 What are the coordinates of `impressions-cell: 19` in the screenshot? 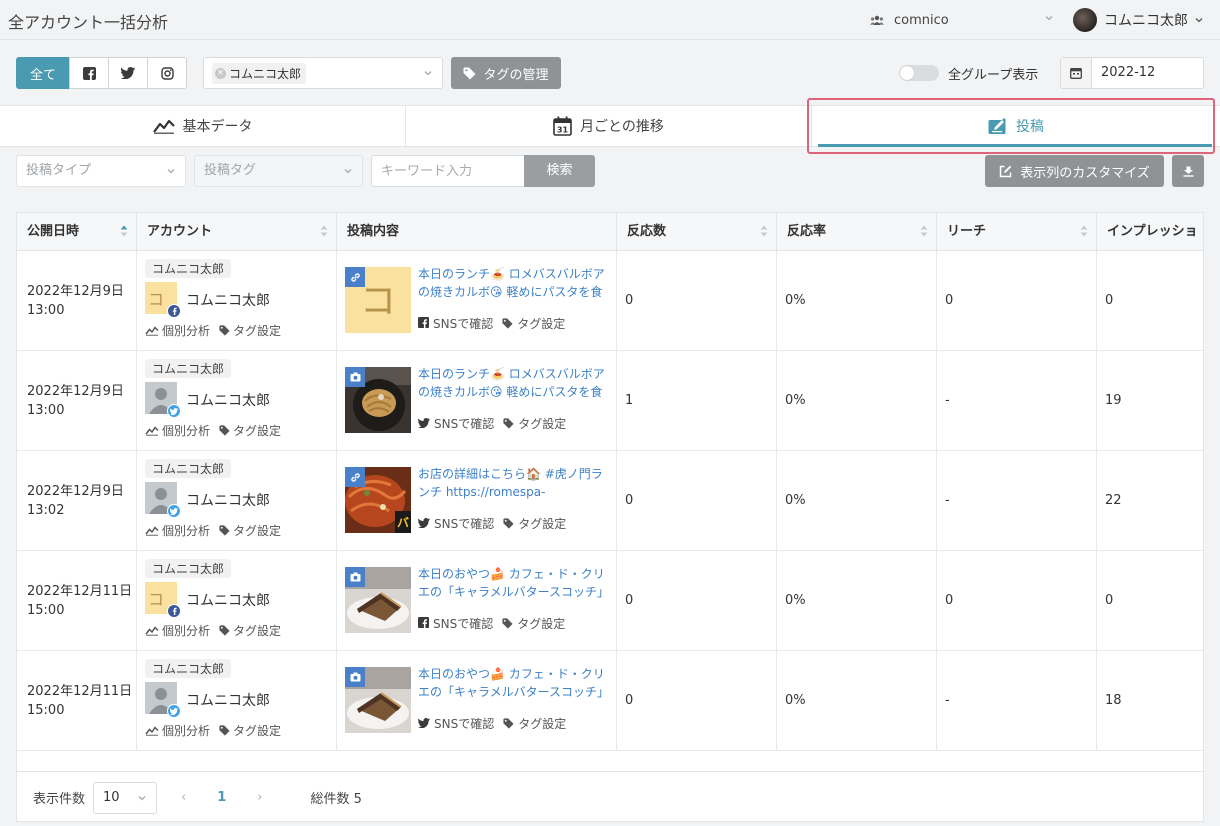 It's located at (1150, 401).